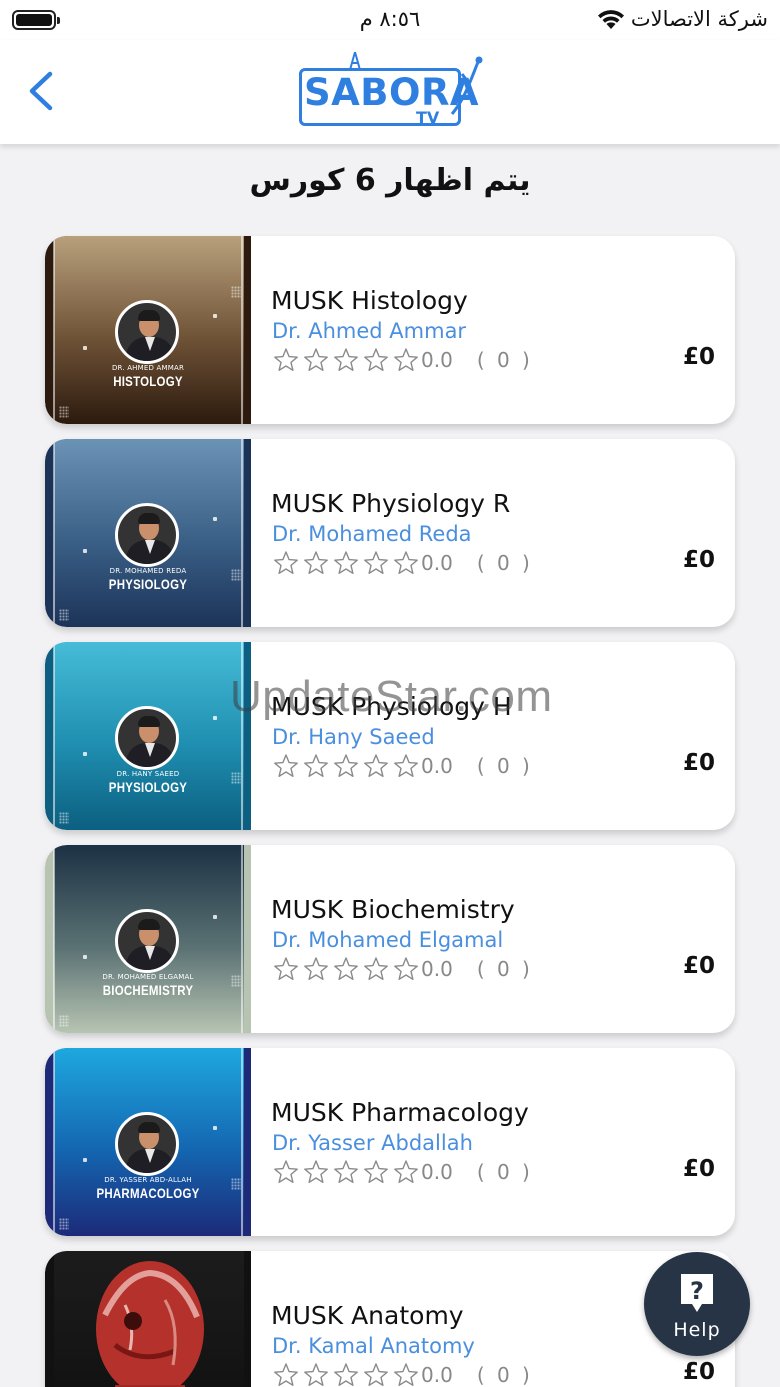 This screenshot has height=1387, width=780. I want to click on status-bar: ٨:٥٦ م شركة الاتصالات, so click(390, 20).